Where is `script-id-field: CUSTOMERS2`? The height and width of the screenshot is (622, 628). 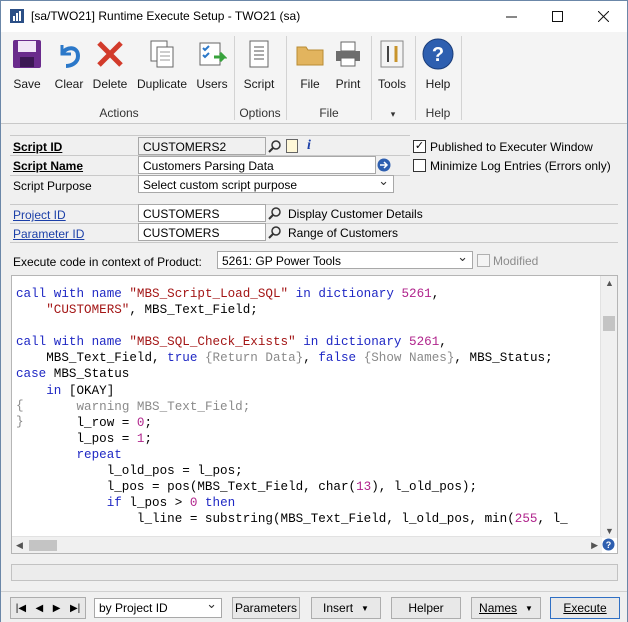 script-id-field: CUSTOMERS2 is located at coordinates (202, 146).